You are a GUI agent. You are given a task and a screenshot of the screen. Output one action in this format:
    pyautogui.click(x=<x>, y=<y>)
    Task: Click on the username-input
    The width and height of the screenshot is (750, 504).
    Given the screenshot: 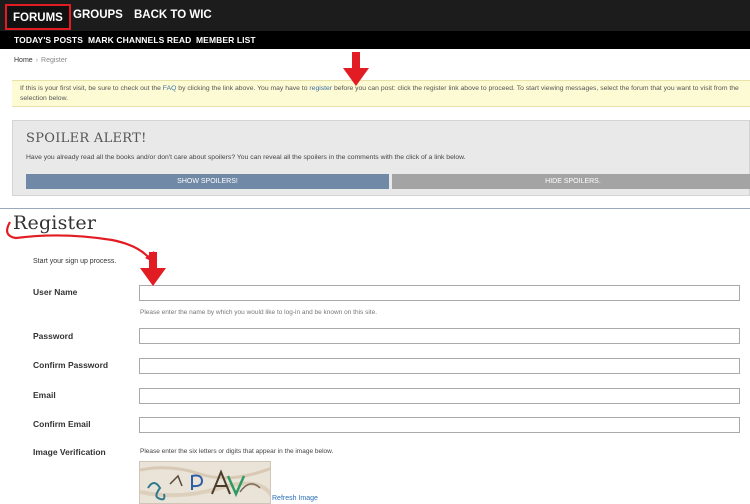 What is the action you would take?
    pyautogui.click(x=439, y=293)
    